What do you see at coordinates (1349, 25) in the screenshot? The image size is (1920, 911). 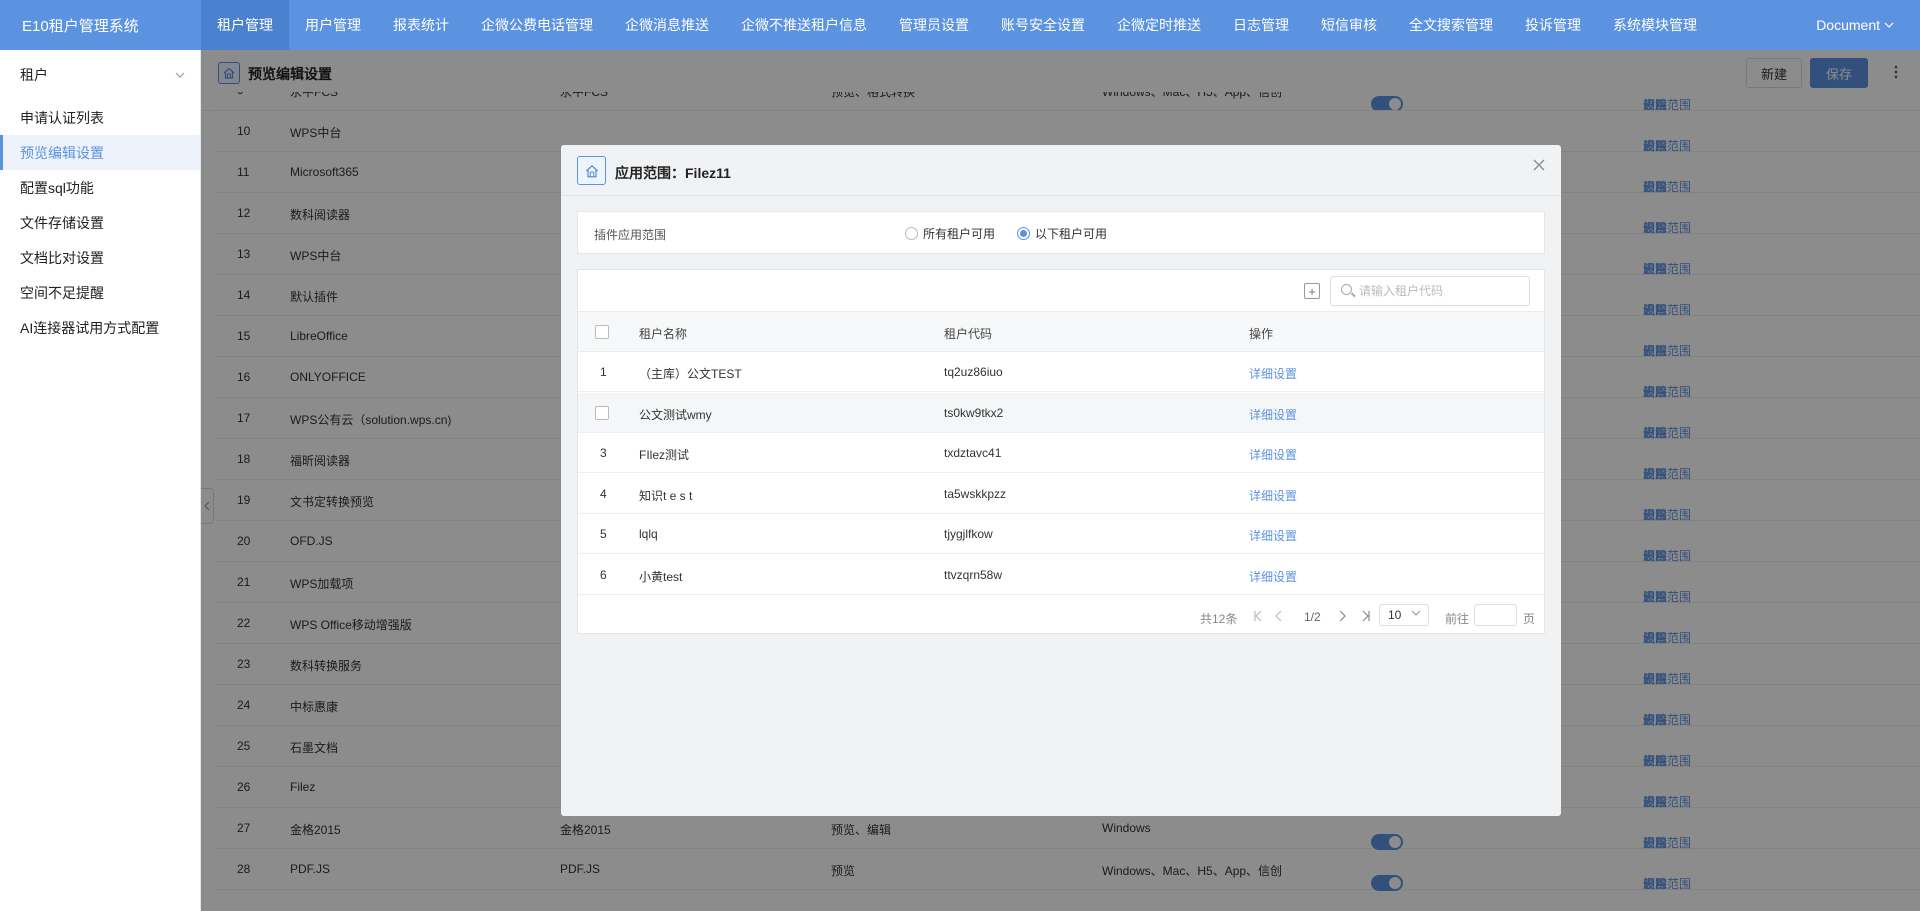 I see `nav-item: 短信审核` at bounding box center [1349, 25].